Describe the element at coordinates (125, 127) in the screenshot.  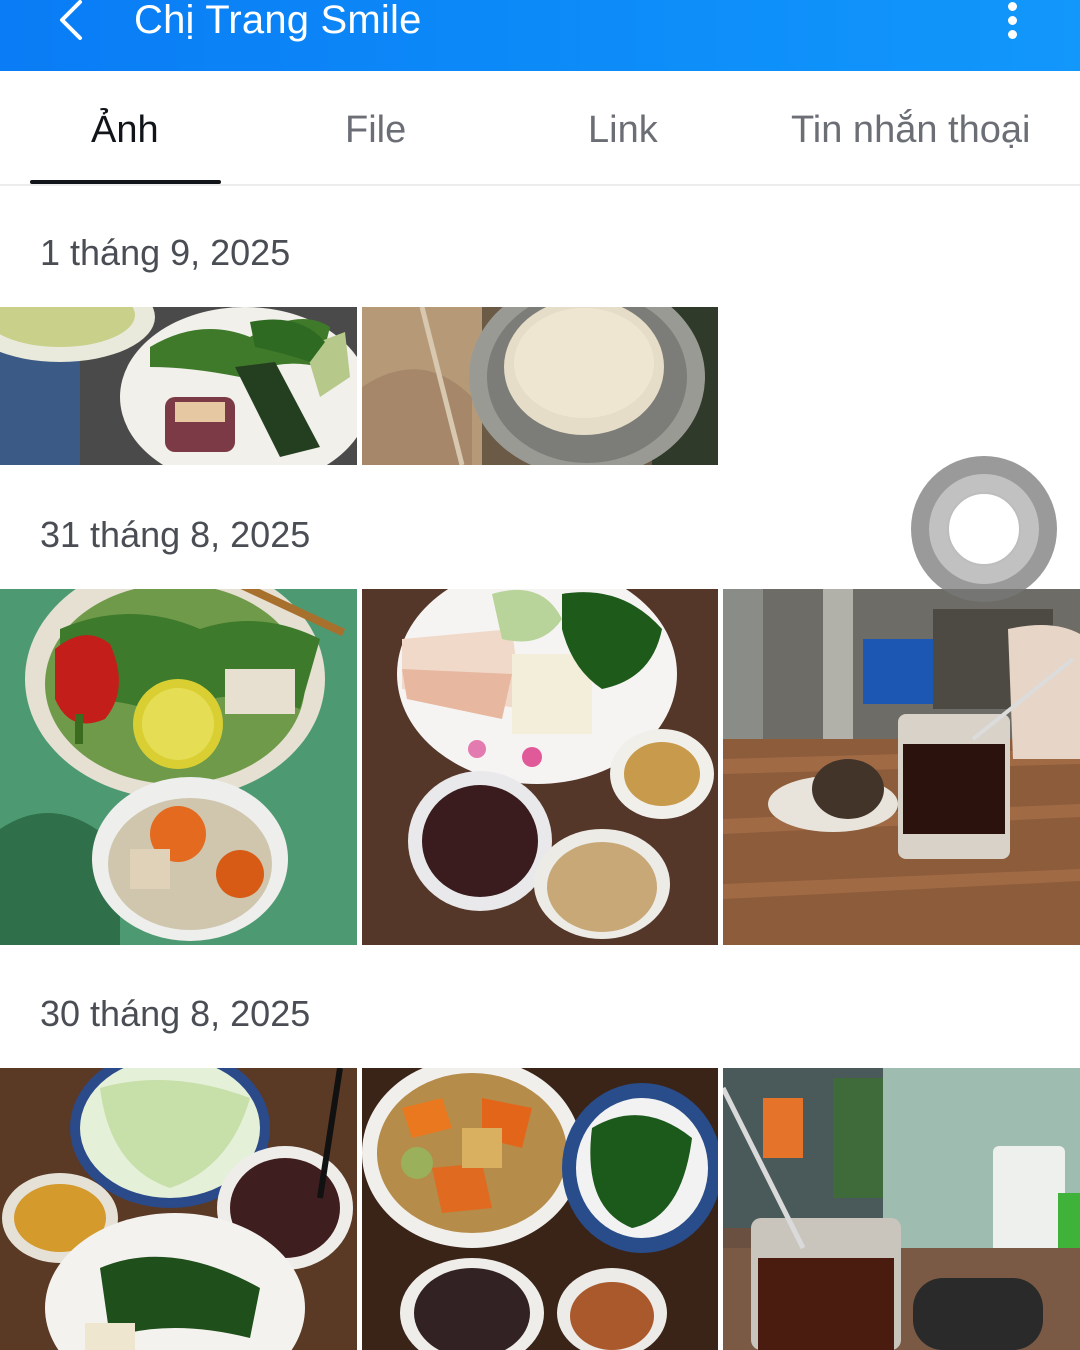
I see `tab-photos: Ảnh` at that location.